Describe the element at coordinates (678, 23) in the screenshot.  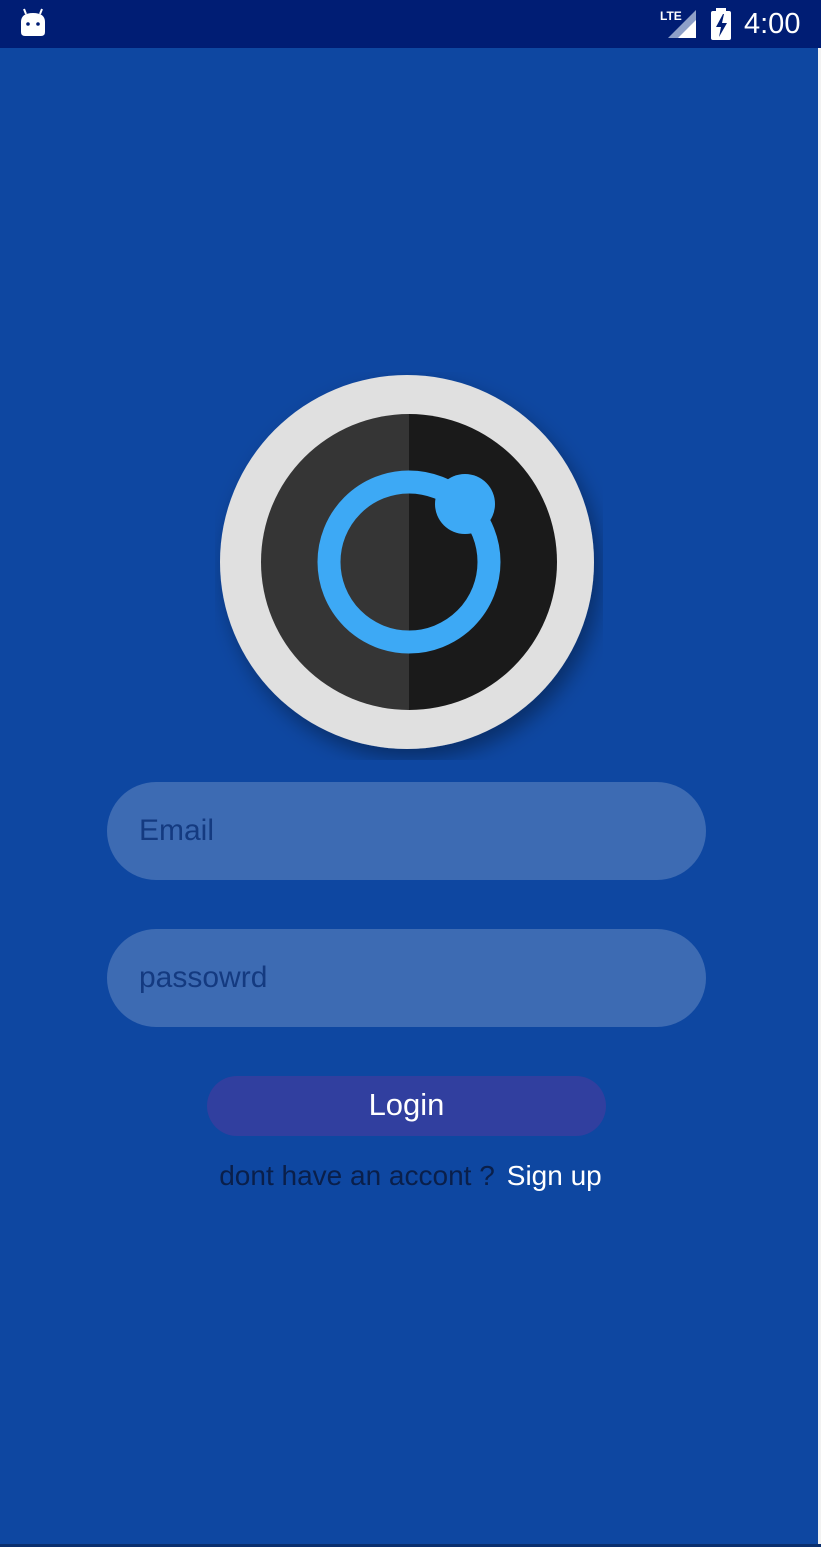
I see `lte-signal-icon: LTE` at that location.